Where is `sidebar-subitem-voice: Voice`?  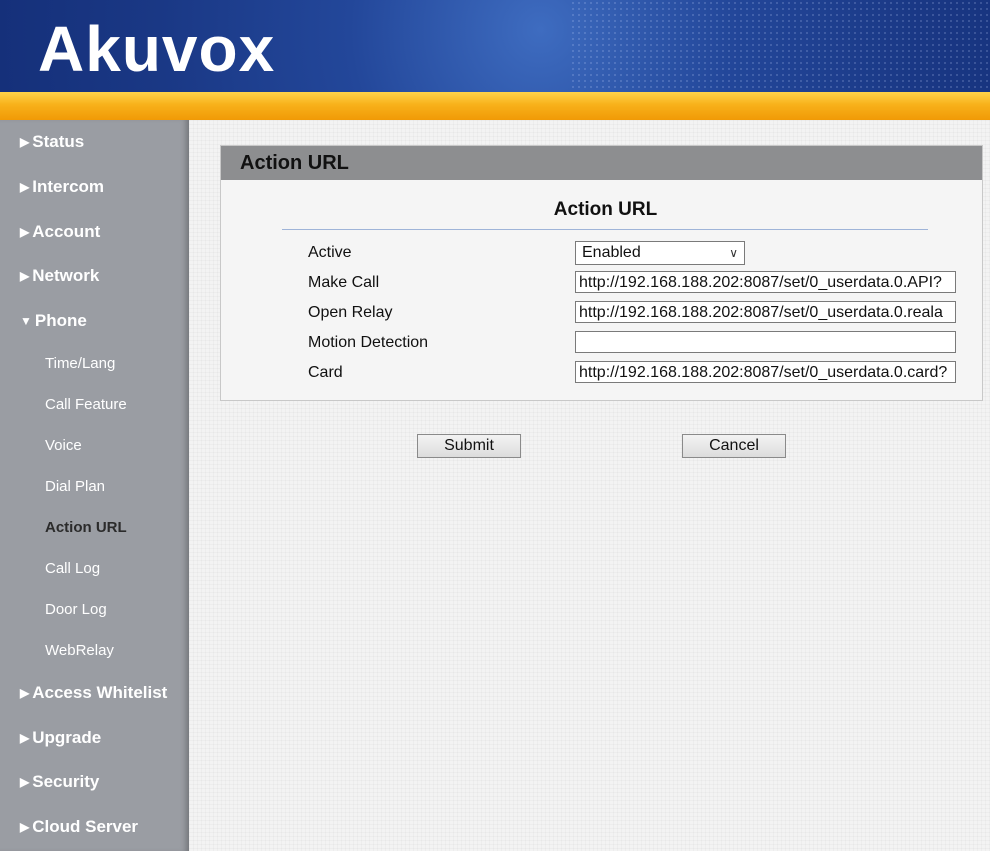 sidebar-subitem-voice: Voice is located at coordinates (63, 446).